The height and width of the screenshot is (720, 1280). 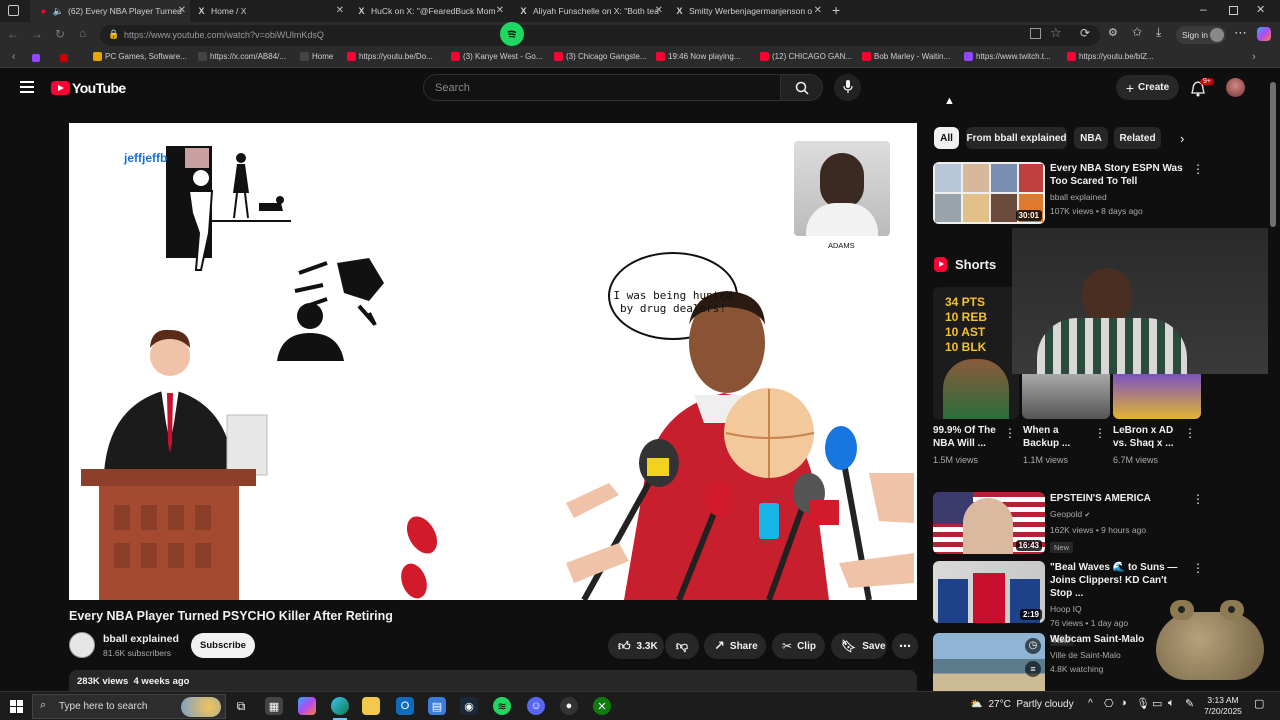 What do you see at coordinates (1123, 703) in the screenshot?
I see `tray-icon: ◑` at bounding box center [1123, 703].